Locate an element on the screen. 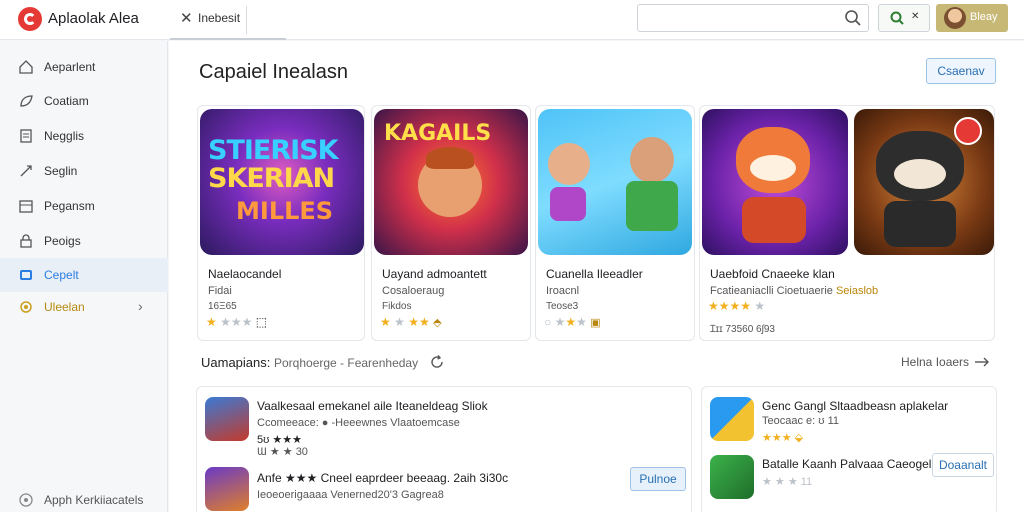 The width and height of the screenshot is (1024, 512). sidebar-item-2: Negglis is located at coordinates (84, 136).